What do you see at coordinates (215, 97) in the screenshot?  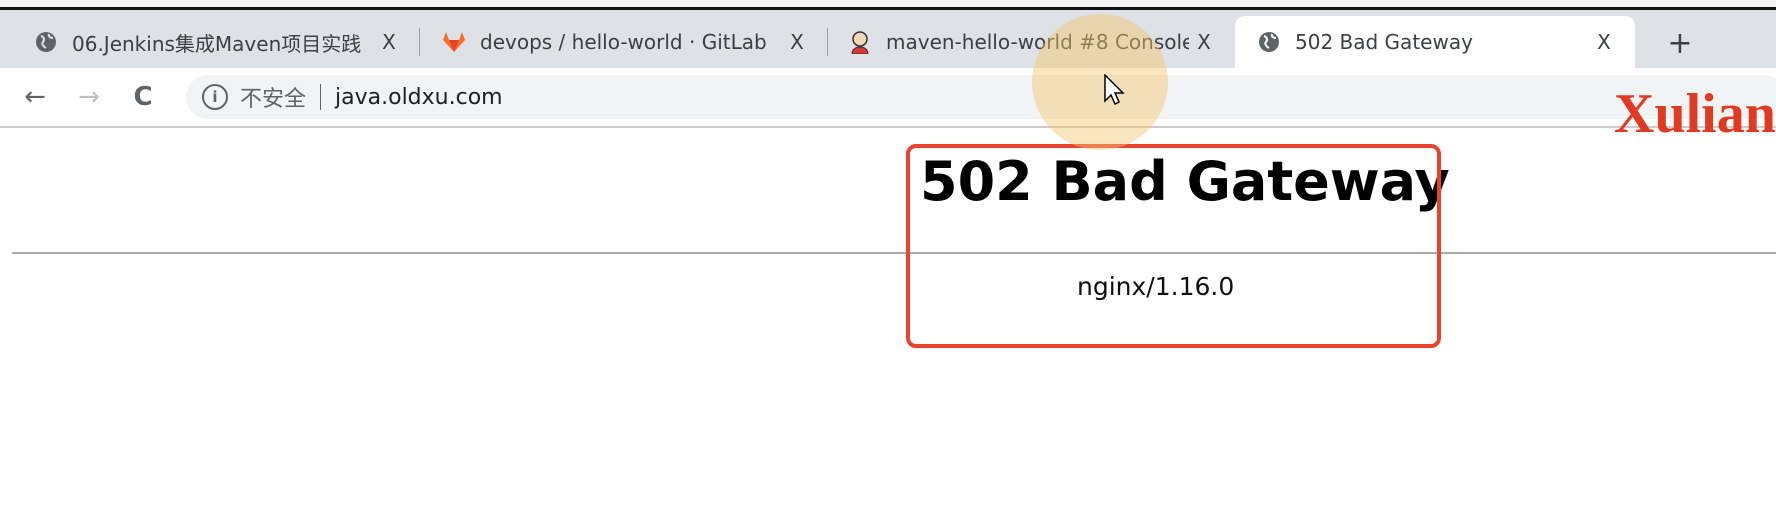 I see `info-icon: i` at bounding box center [215, 97].